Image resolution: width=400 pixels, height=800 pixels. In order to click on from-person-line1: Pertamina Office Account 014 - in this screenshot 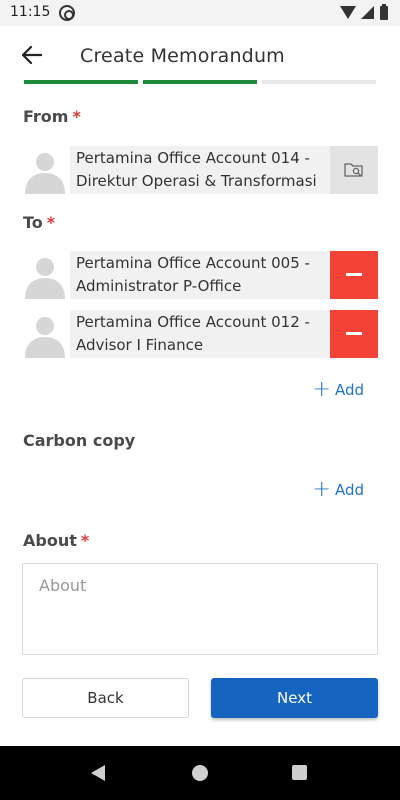, I will do `click(193, 158)`.